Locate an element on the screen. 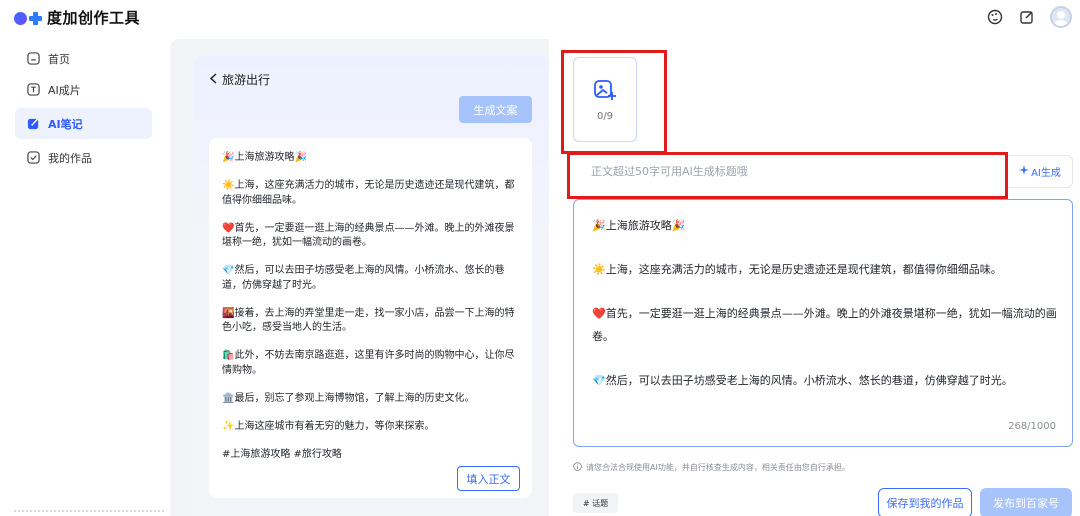  sidebar-item-ai-video: AI成片 is located at coordinates (83, 89).